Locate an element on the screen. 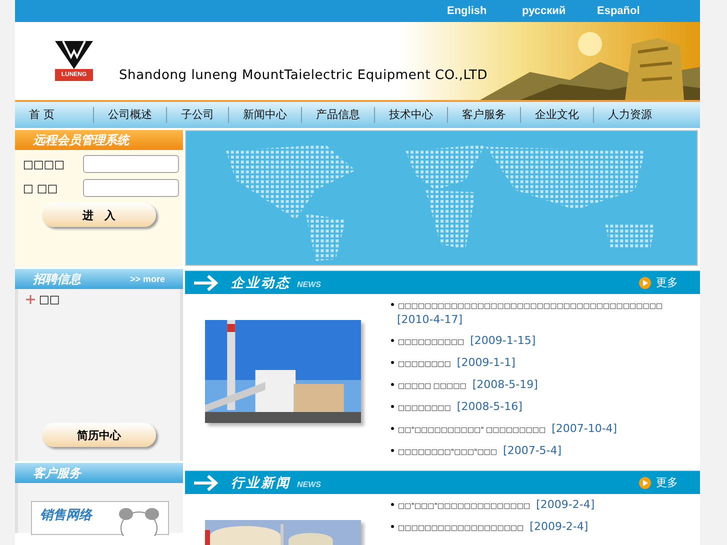 The image size is (727, 545). job-link: □□ is located at coordinates (49, 299).